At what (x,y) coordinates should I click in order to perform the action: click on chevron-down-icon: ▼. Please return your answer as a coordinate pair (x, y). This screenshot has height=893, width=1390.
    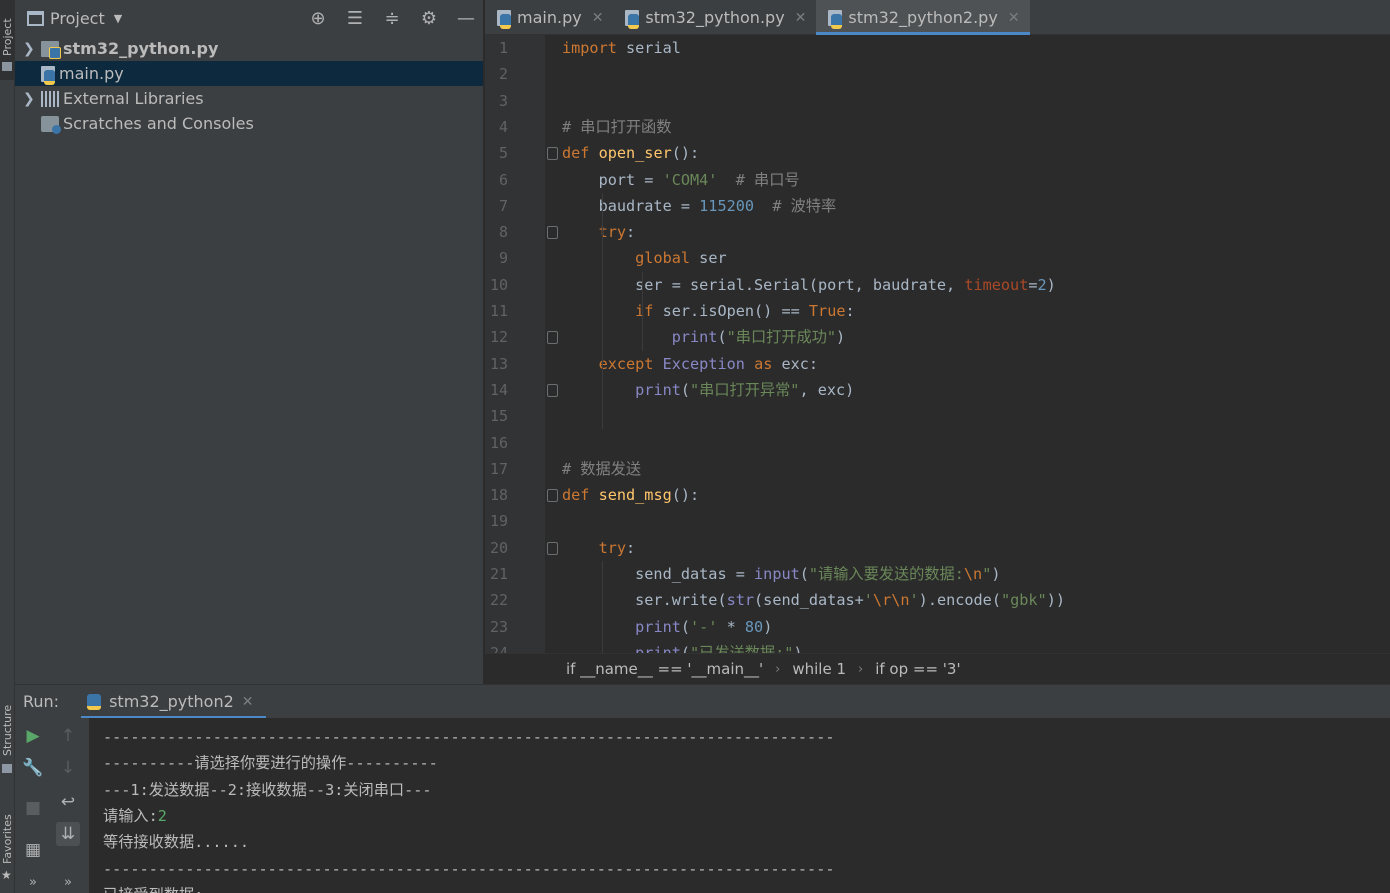
    Looking at the image, I should click on (118, 18).